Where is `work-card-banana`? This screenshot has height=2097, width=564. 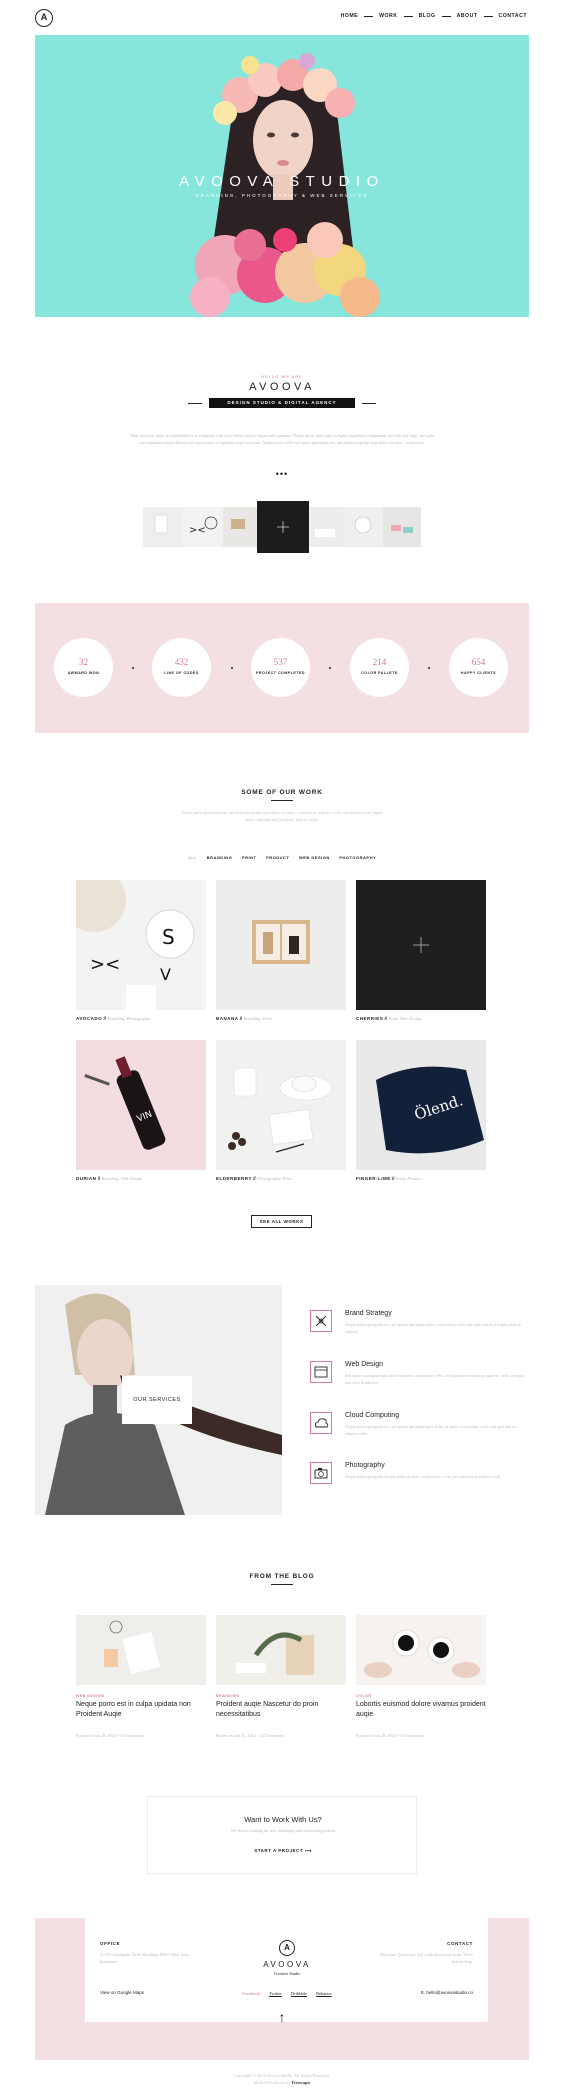
work-card-banana is located at coordinates (281, 945).